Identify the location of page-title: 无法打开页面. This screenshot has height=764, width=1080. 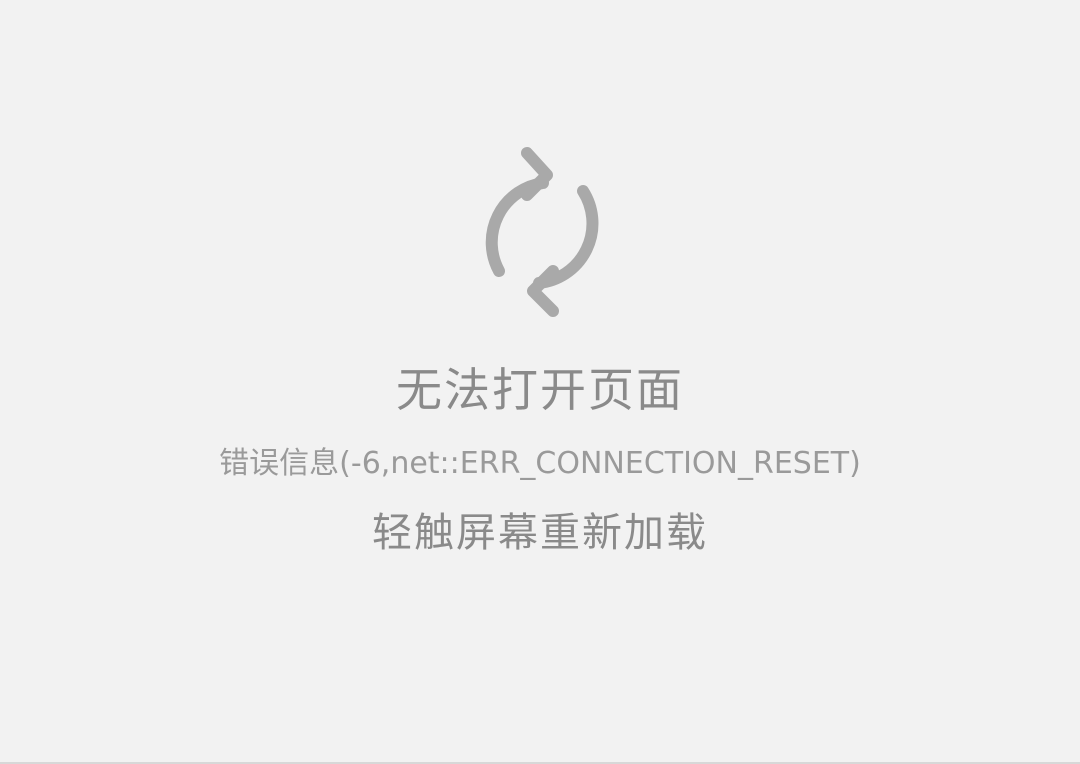
(540, 390).